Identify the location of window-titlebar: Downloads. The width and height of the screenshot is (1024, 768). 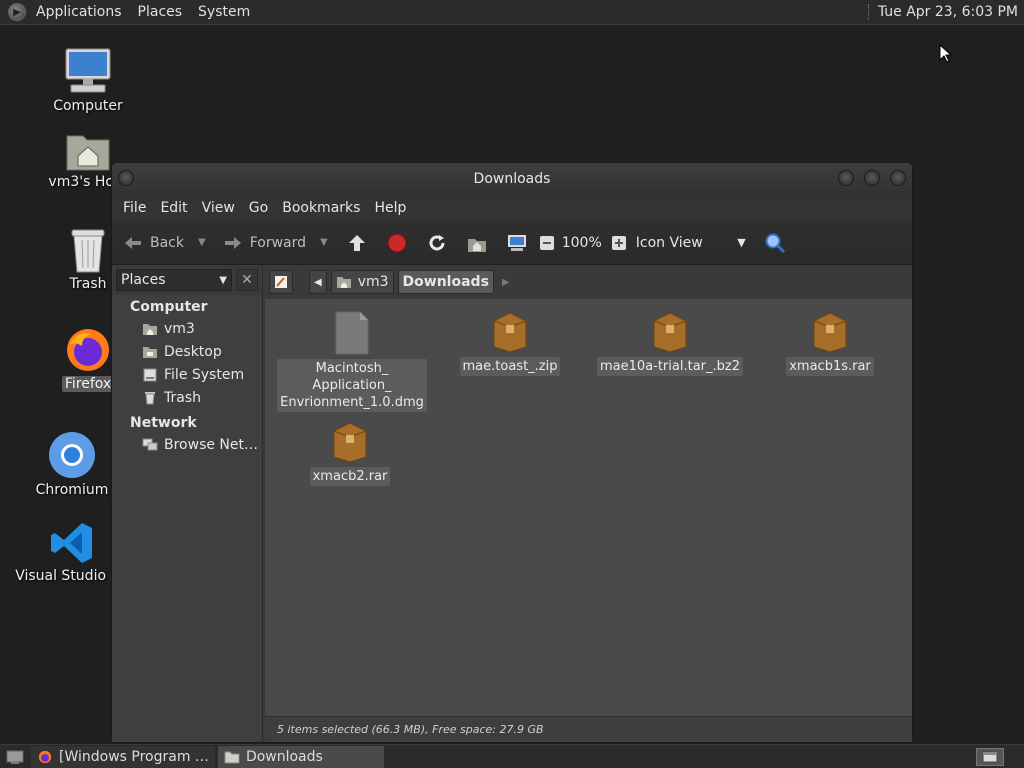
(512, 179).